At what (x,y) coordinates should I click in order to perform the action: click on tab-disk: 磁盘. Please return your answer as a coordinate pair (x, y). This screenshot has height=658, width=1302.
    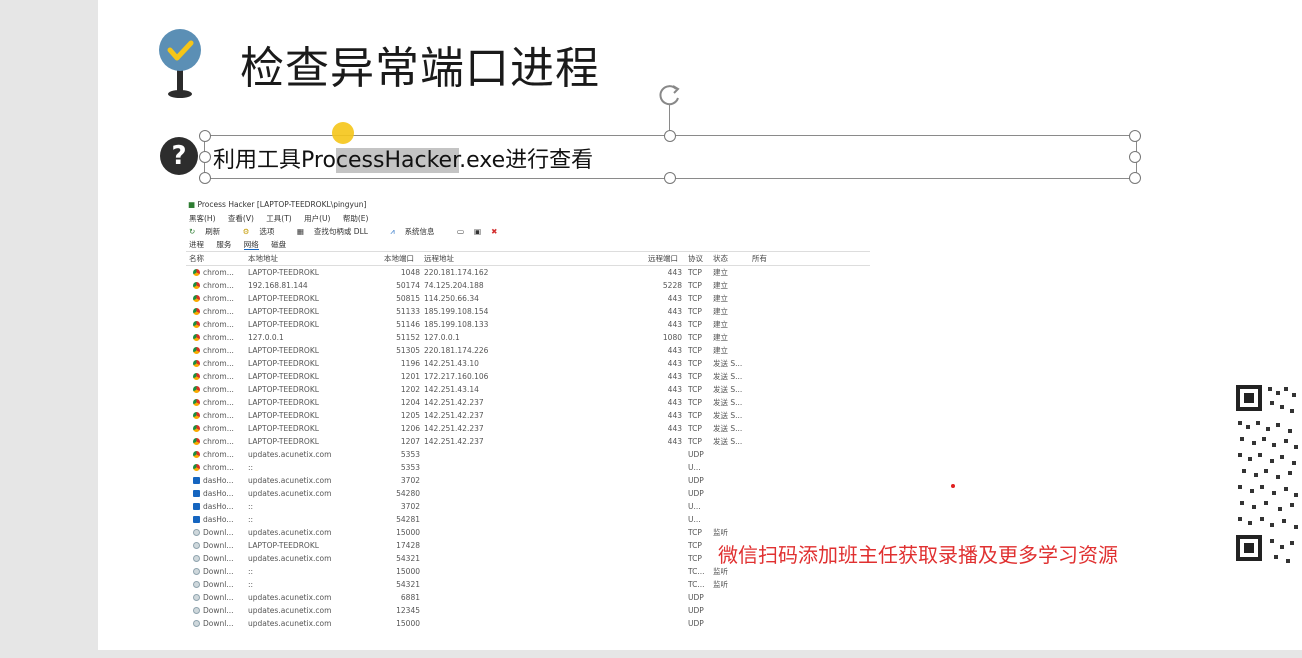
    Looking at the image, I should click on (278, 244).